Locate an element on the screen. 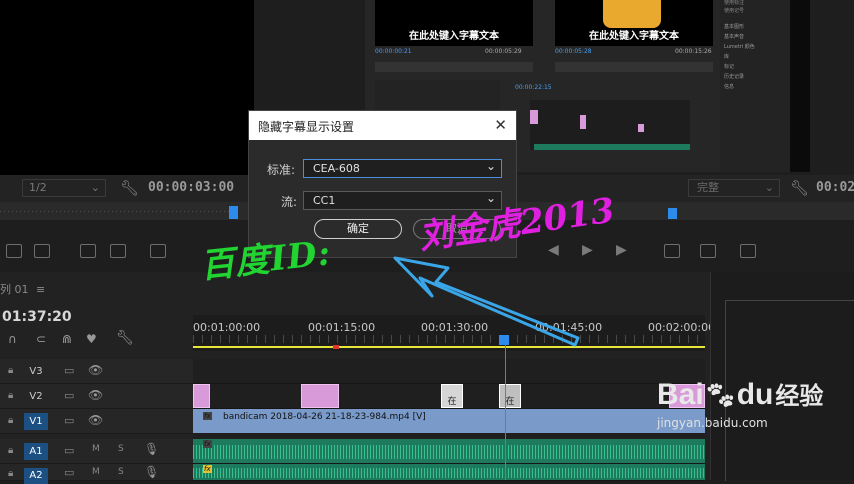  brand-cn: 经验 is located at coordinates (799, 396).